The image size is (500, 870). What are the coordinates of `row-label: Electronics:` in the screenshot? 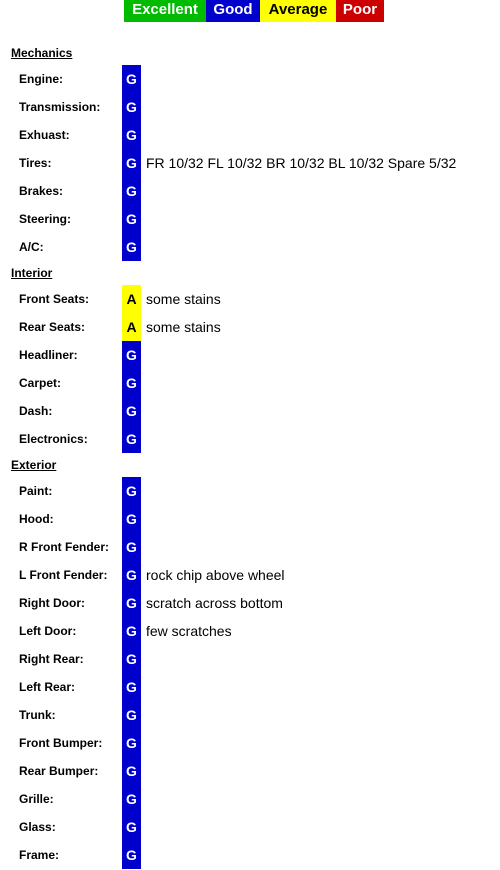 It's located at (53, 439).